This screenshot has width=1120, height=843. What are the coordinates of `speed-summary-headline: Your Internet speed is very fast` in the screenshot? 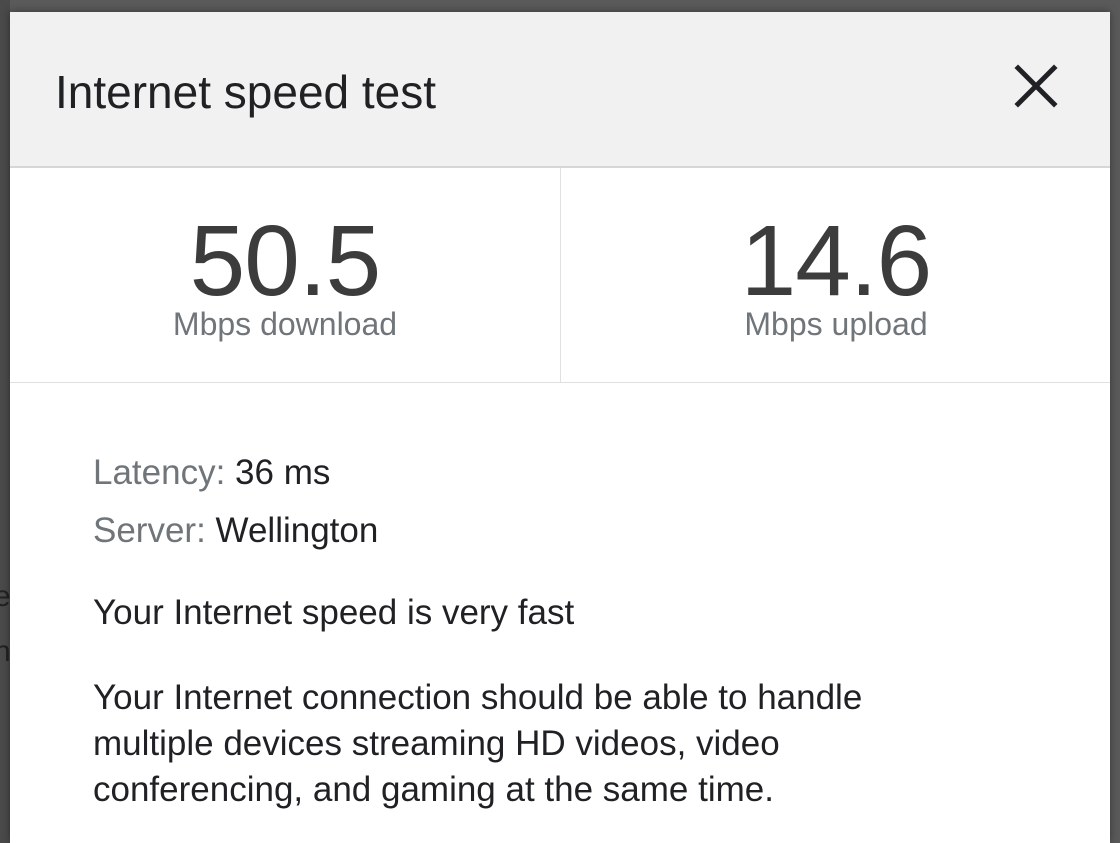 It's located at (334, 612).